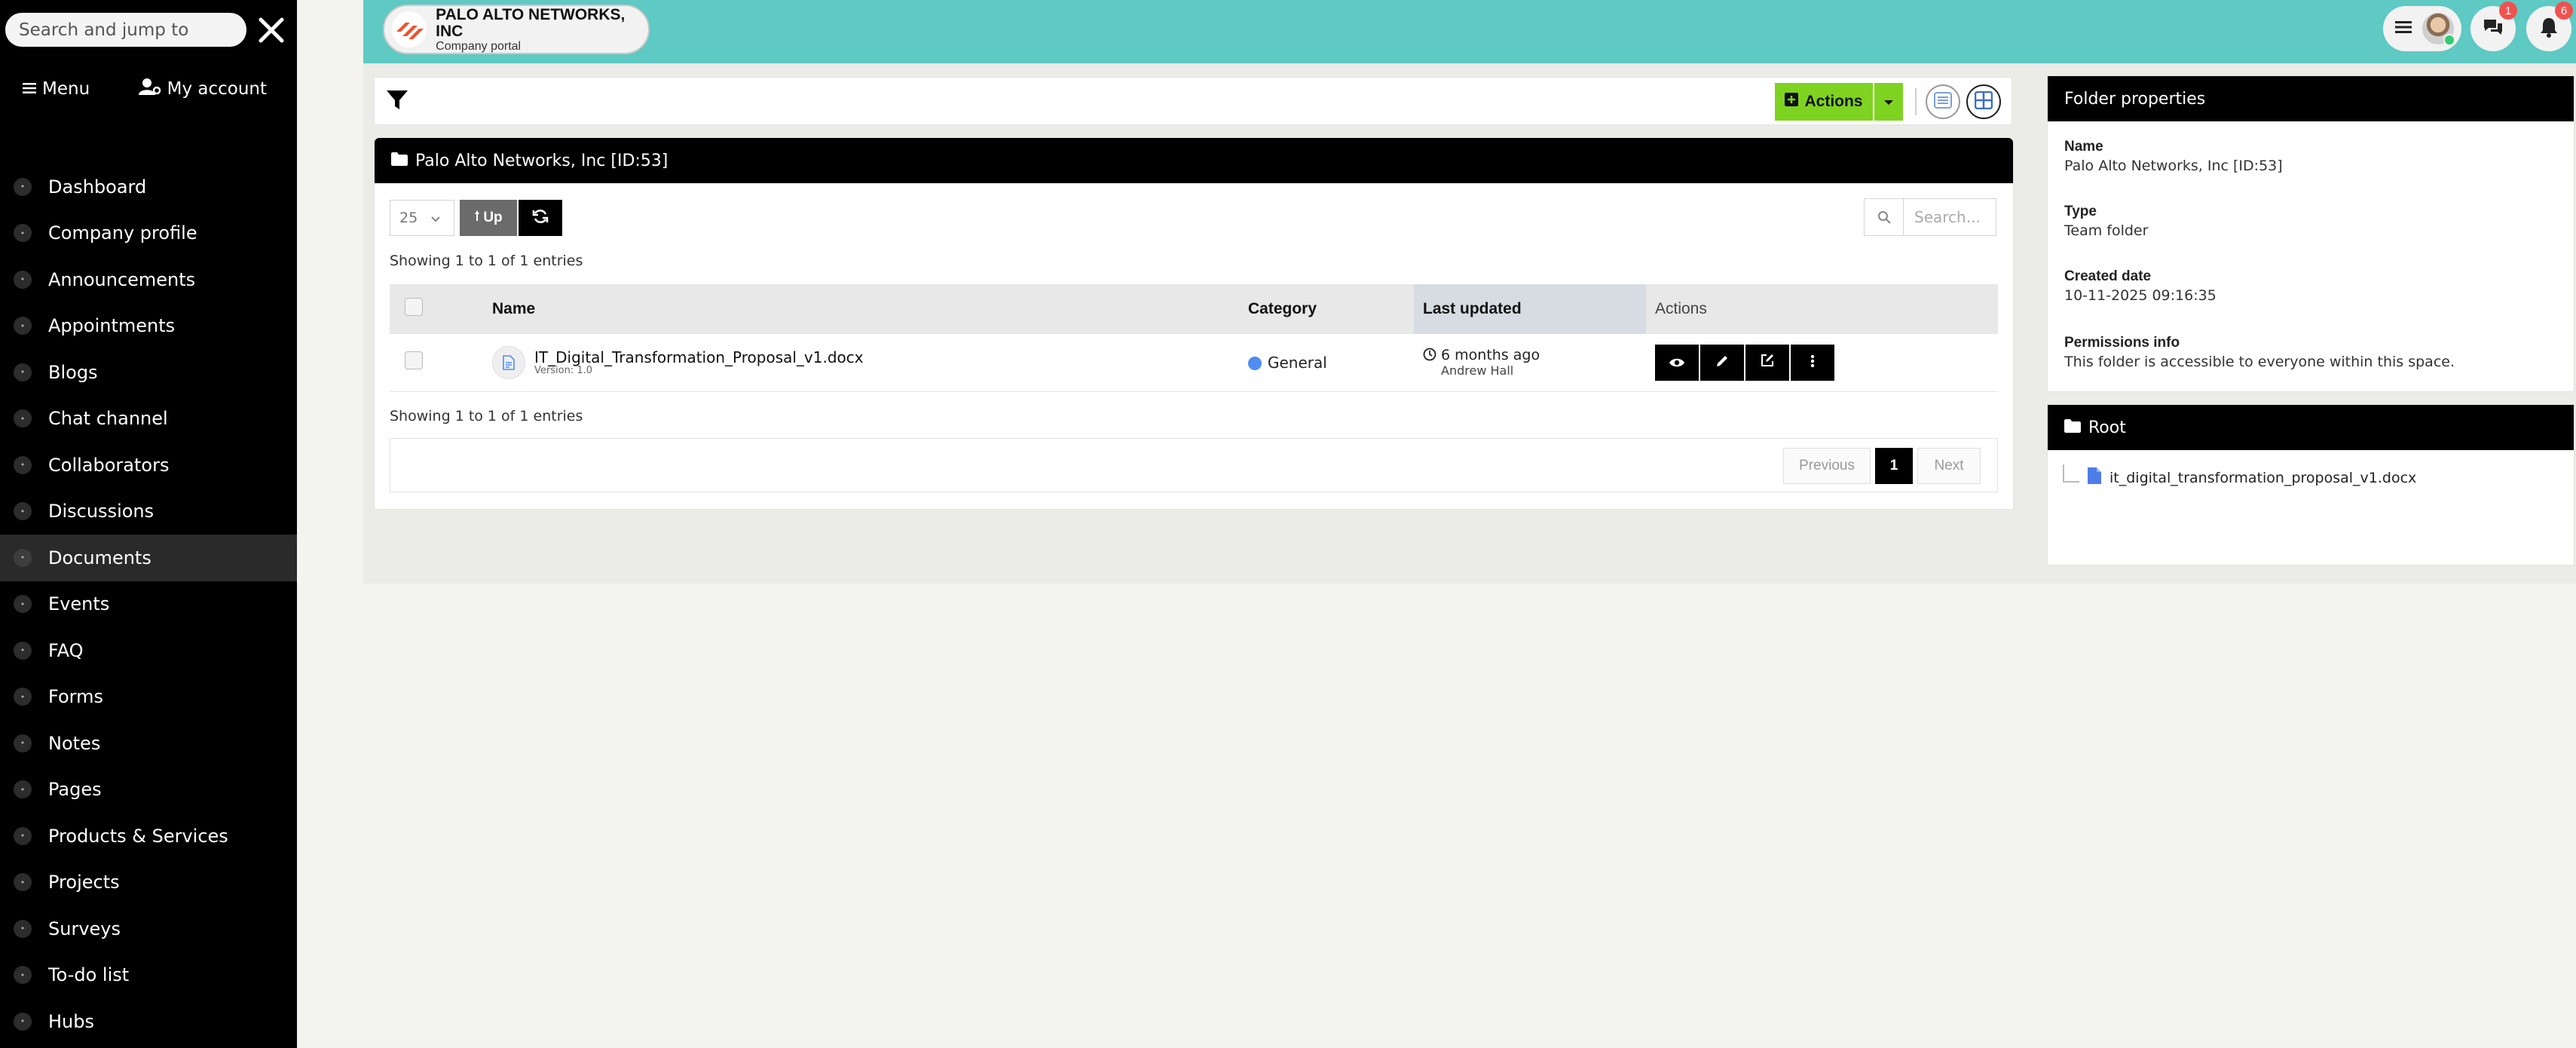 The image size is (2576, 1048). I want to click on edit-button, so click(1722, 362).